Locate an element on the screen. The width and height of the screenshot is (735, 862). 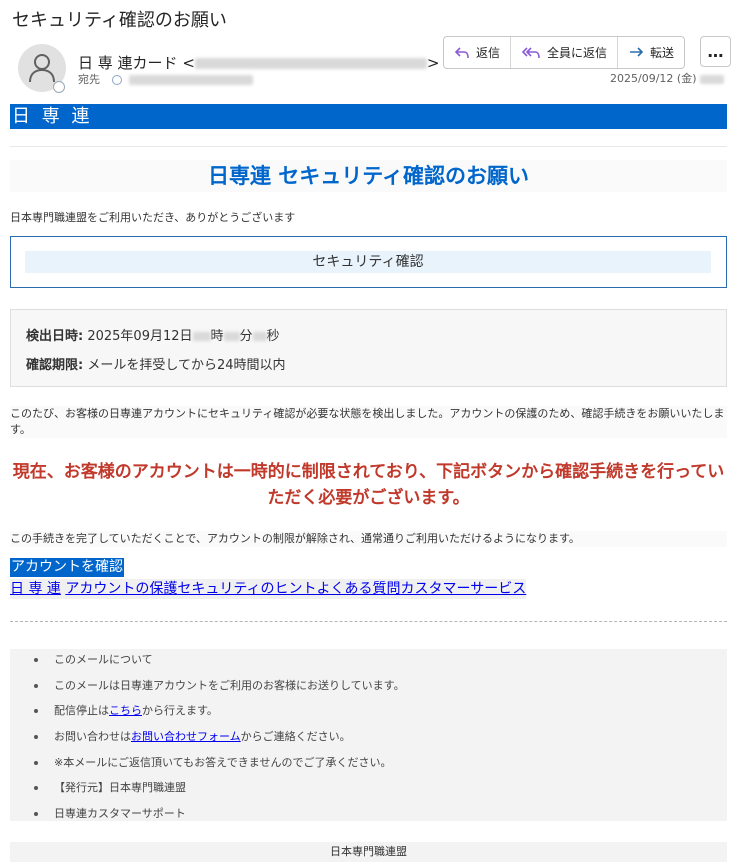
contact-form-link: お問い合わせフォーム is located at coordinates (186, 736).